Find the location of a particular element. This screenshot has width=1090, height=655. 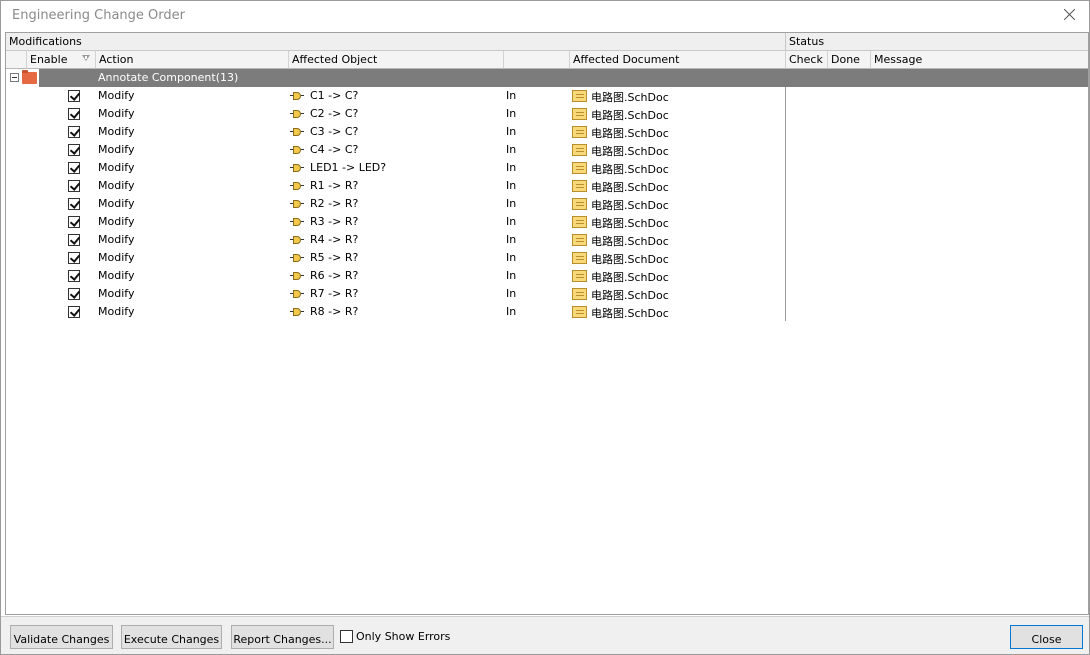

title-bar: Engineering Change Order is located at coordinates (545, 16).